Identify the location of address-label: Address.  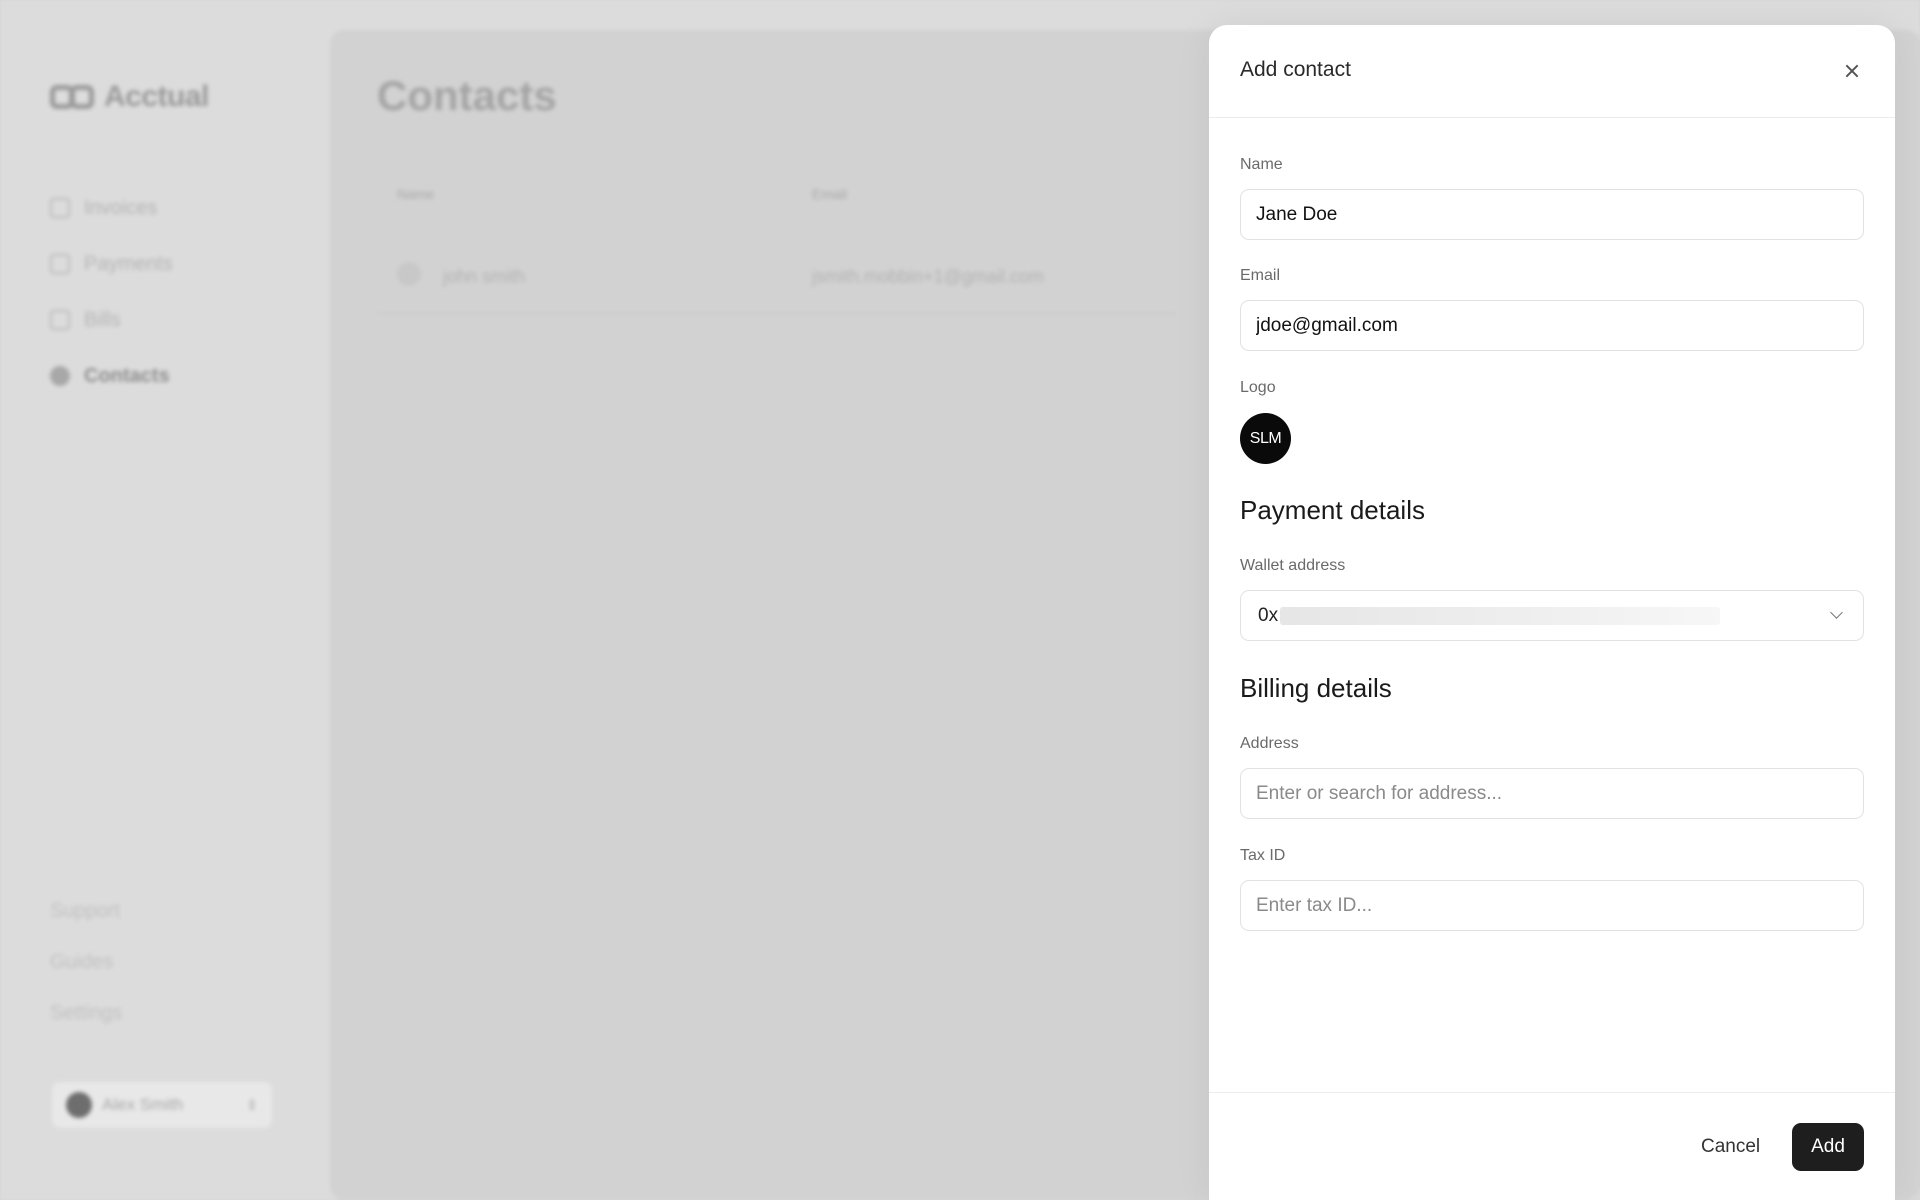
(1269, 743).